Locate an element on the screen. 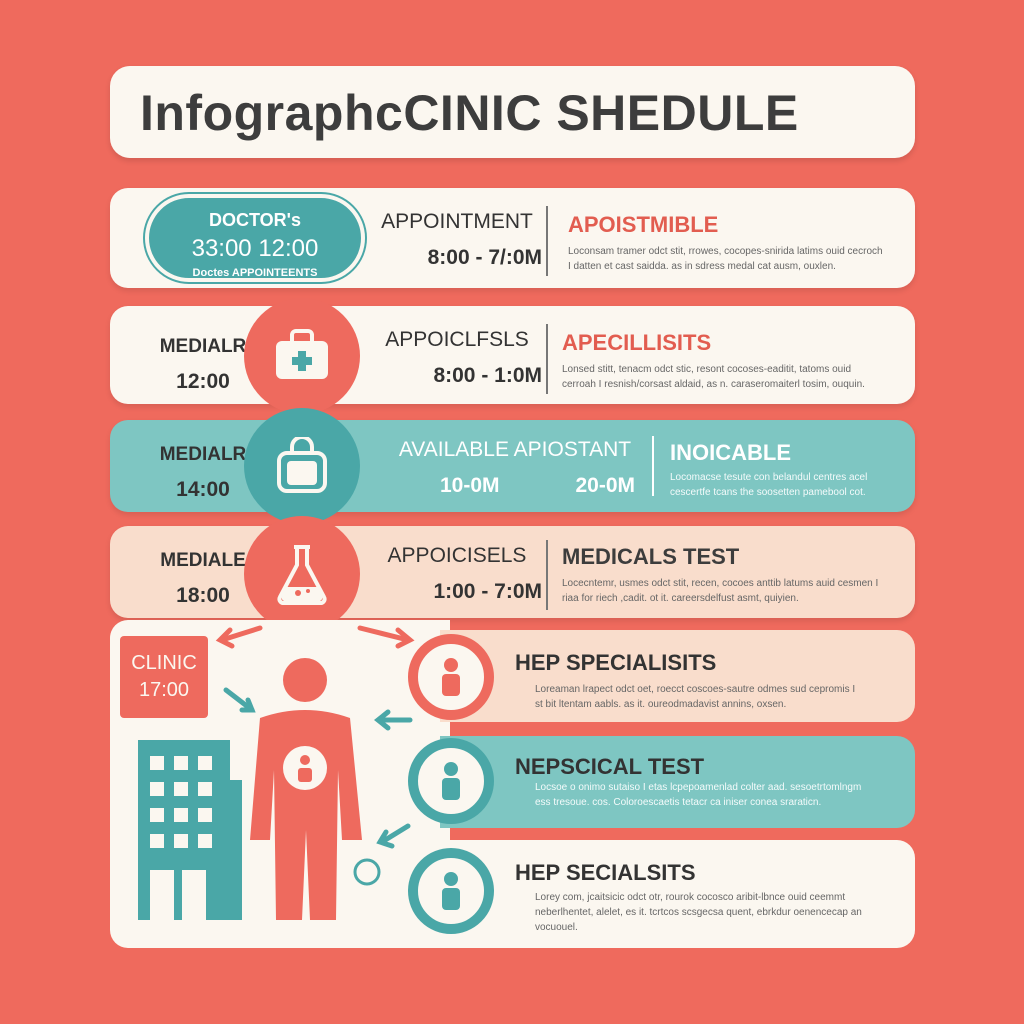 The image size is (1024, 1024). mid-block: APPOICLFSLS 8:00 - 1:0M is located at coordinates (457, 358).